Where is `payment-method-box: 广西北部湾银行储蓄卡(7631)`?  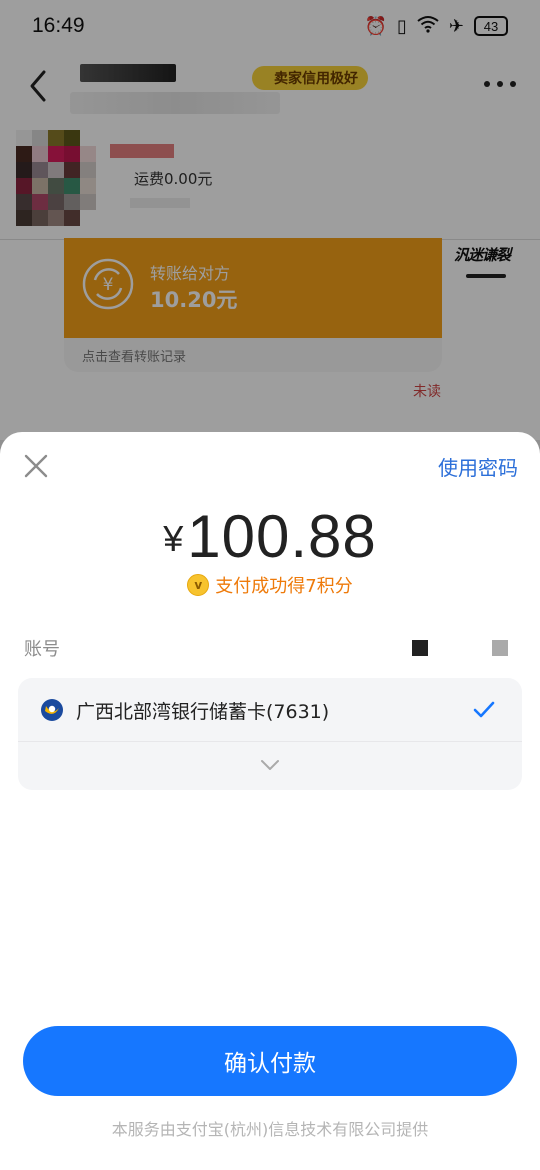 payment-method-box: 广西北部湾银行储蓄卡(7631) is located at coordinates (270, 734).